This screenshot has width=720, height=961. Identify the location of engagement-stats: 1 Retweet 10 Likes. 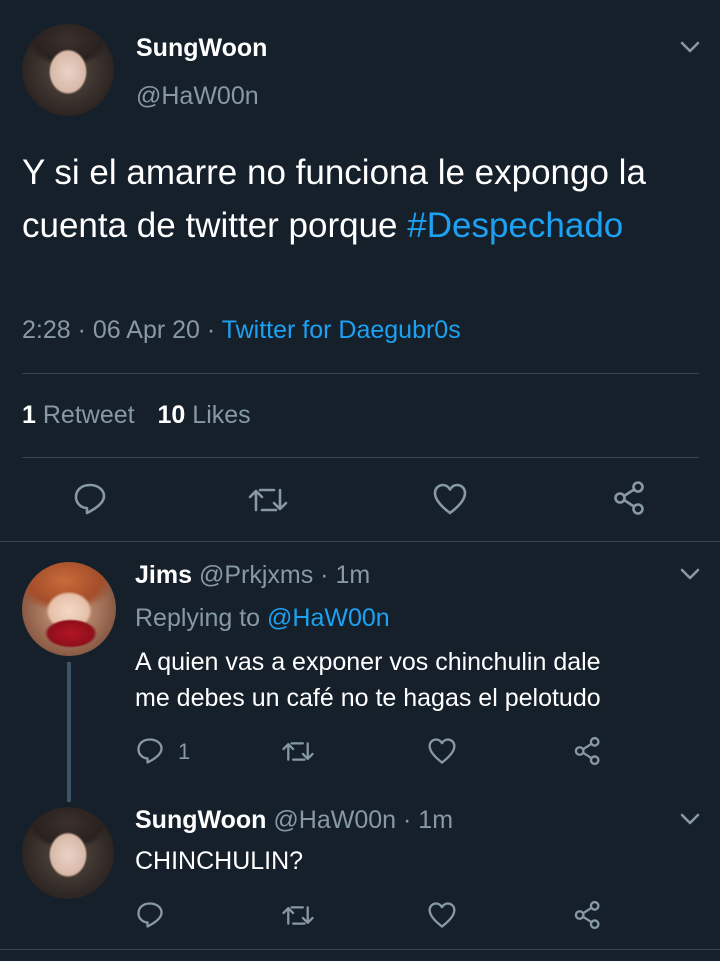
(136, 415).